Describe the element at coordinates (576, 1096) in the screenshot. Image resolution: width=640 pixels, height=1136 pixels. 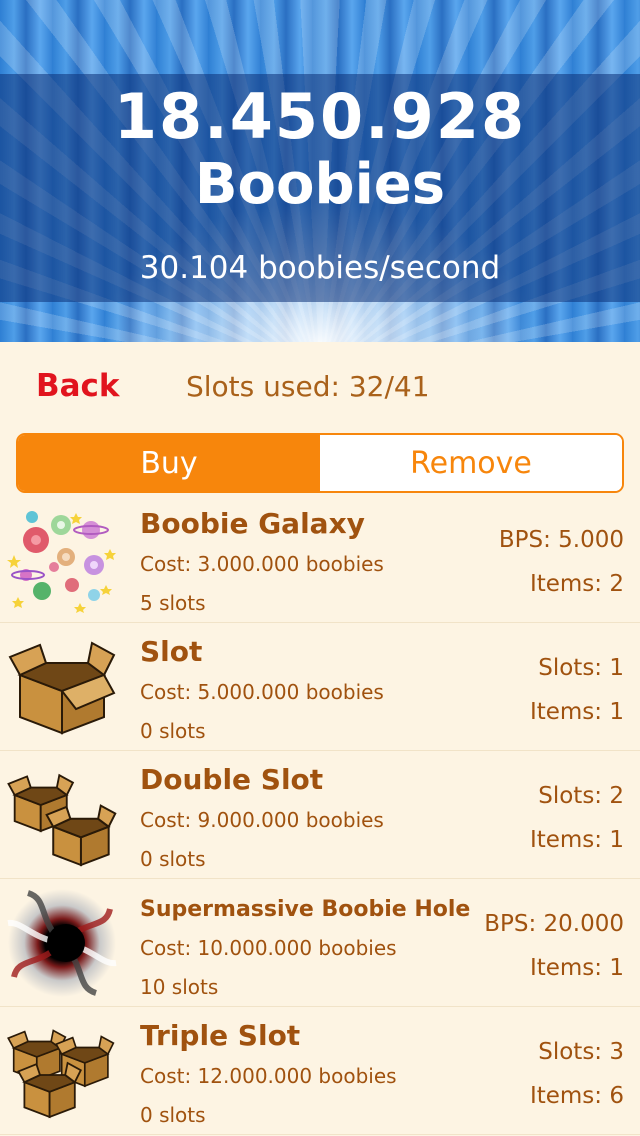
I see `item-count: Items: 6` at that location.